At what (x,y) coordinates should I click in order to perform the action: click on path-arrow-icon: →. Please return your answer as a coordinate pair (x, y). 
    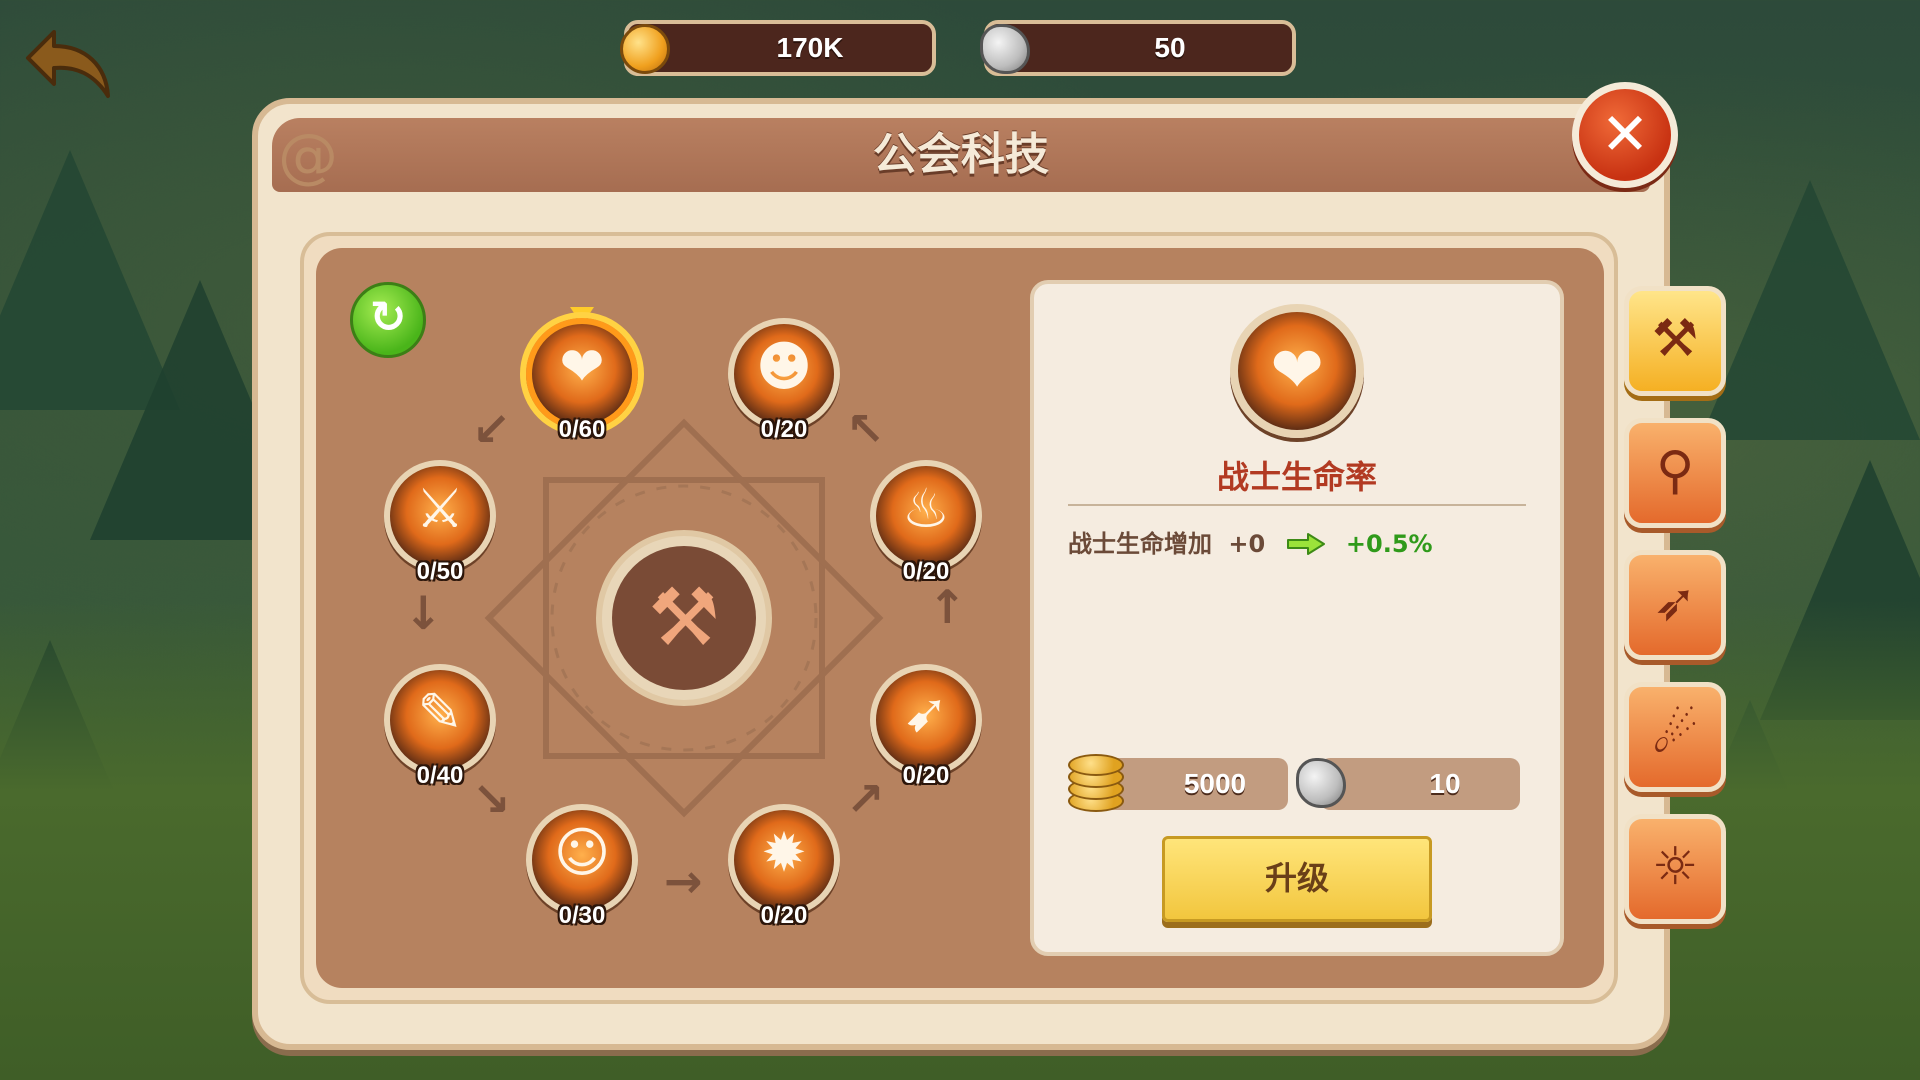
    Looking at the image, I should click on (683, 881).